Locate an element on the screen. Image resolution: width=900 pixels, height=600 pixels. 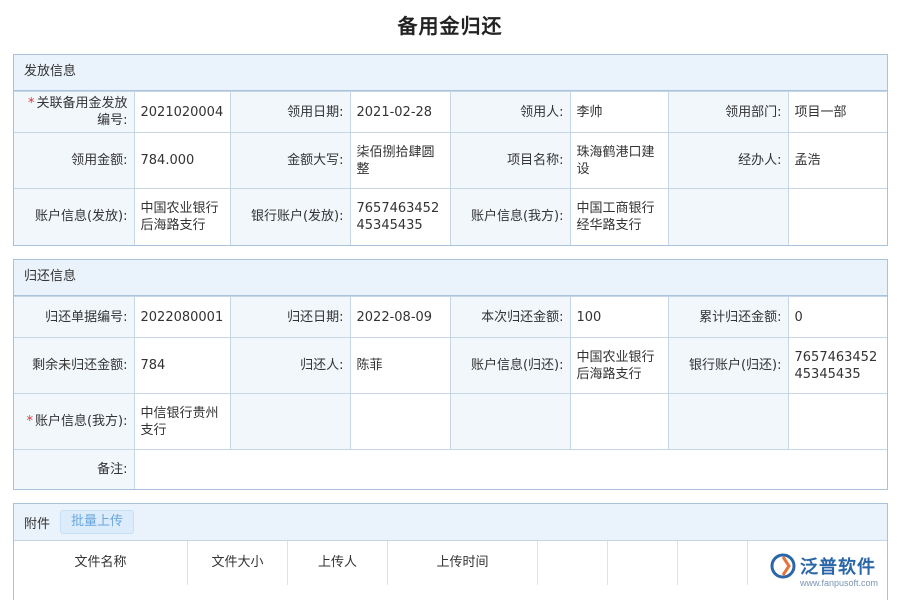
attachments-table-header: 文件名称 文件大小 上传人 上传时间 is located at coordinates (450, 563).